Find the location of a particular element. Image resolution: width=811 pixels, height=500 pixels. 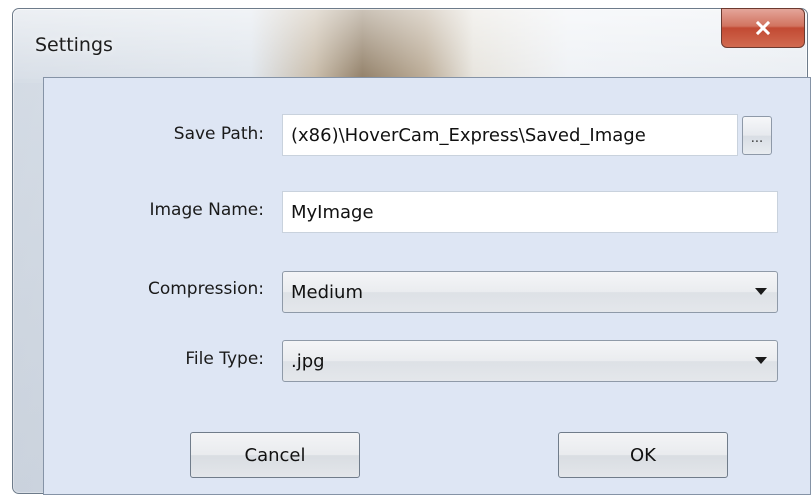

image-name-field is located at coordinates (530, 212).